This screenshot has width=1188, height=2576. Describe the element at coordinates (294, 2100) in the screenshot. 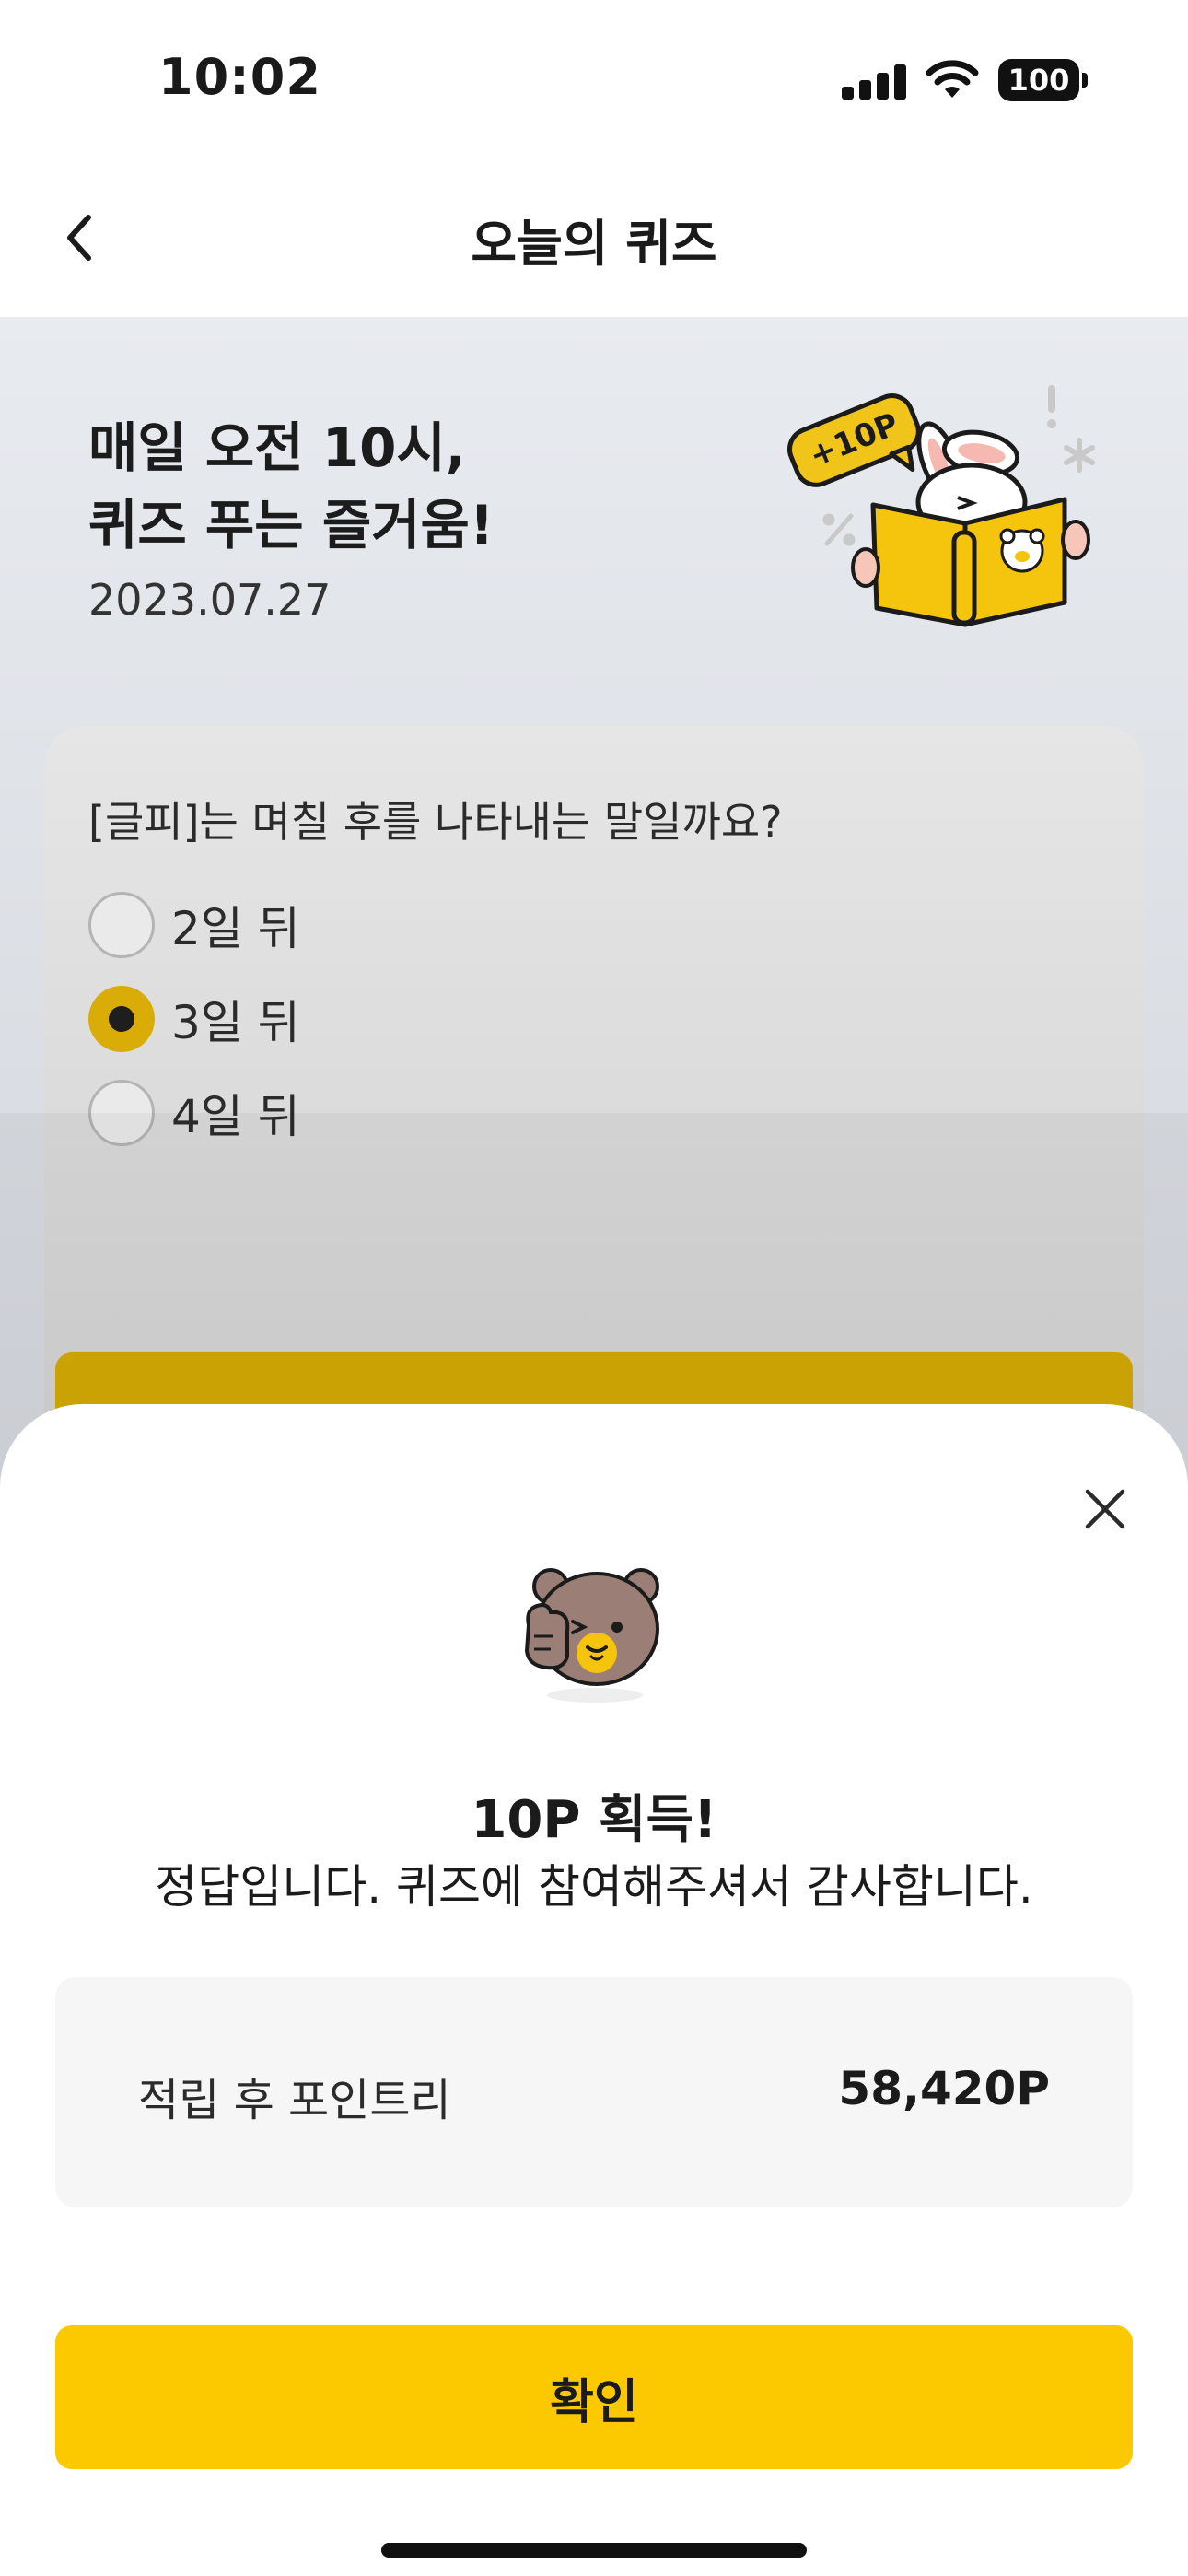

I see `points-label: 적립 후 포인트리` at that location.